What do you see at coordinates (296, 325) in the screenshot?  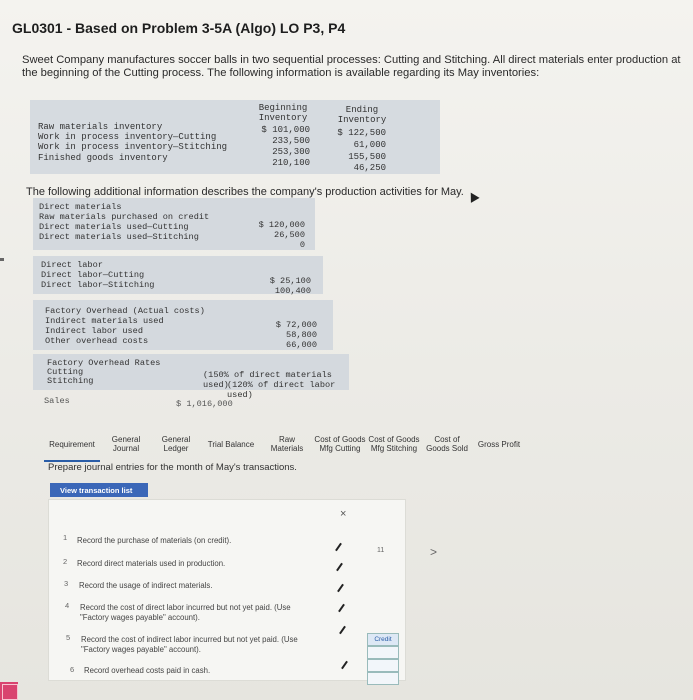 I see `table-cell: $ 72,000` at bounding box center [296, 325].